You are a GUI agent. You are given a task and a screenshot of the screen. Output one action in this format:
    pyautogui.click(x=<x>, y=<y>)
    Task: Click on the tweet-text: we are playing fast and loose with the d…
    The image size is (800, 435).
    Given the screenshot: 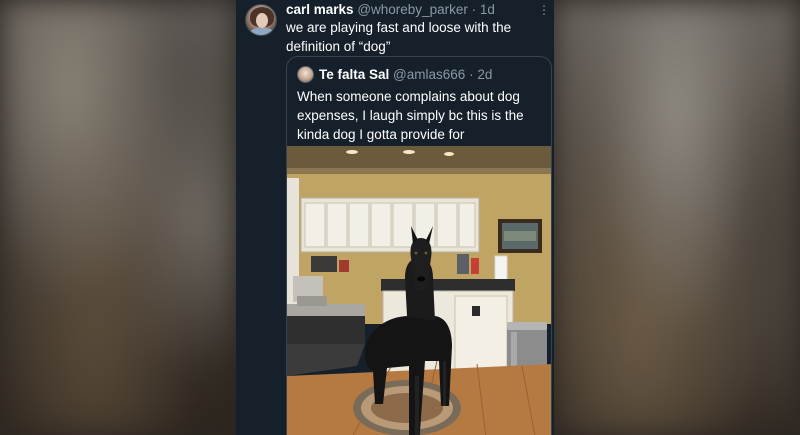 What is the action you would take?
    pyautogui.click(x=399, y=37)
    